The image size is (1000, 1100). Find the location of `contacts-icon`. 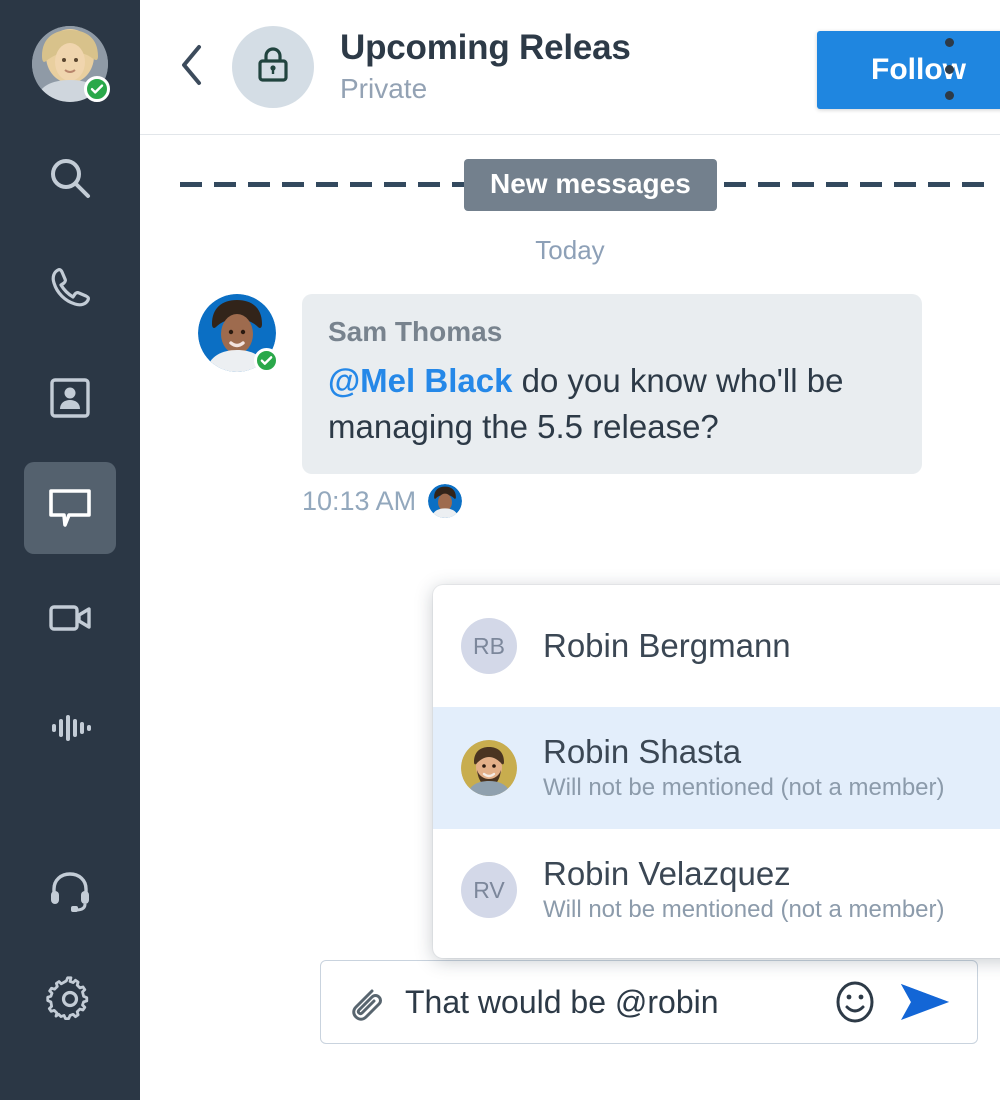

contacts-icon is located at coordinates (70, 398).